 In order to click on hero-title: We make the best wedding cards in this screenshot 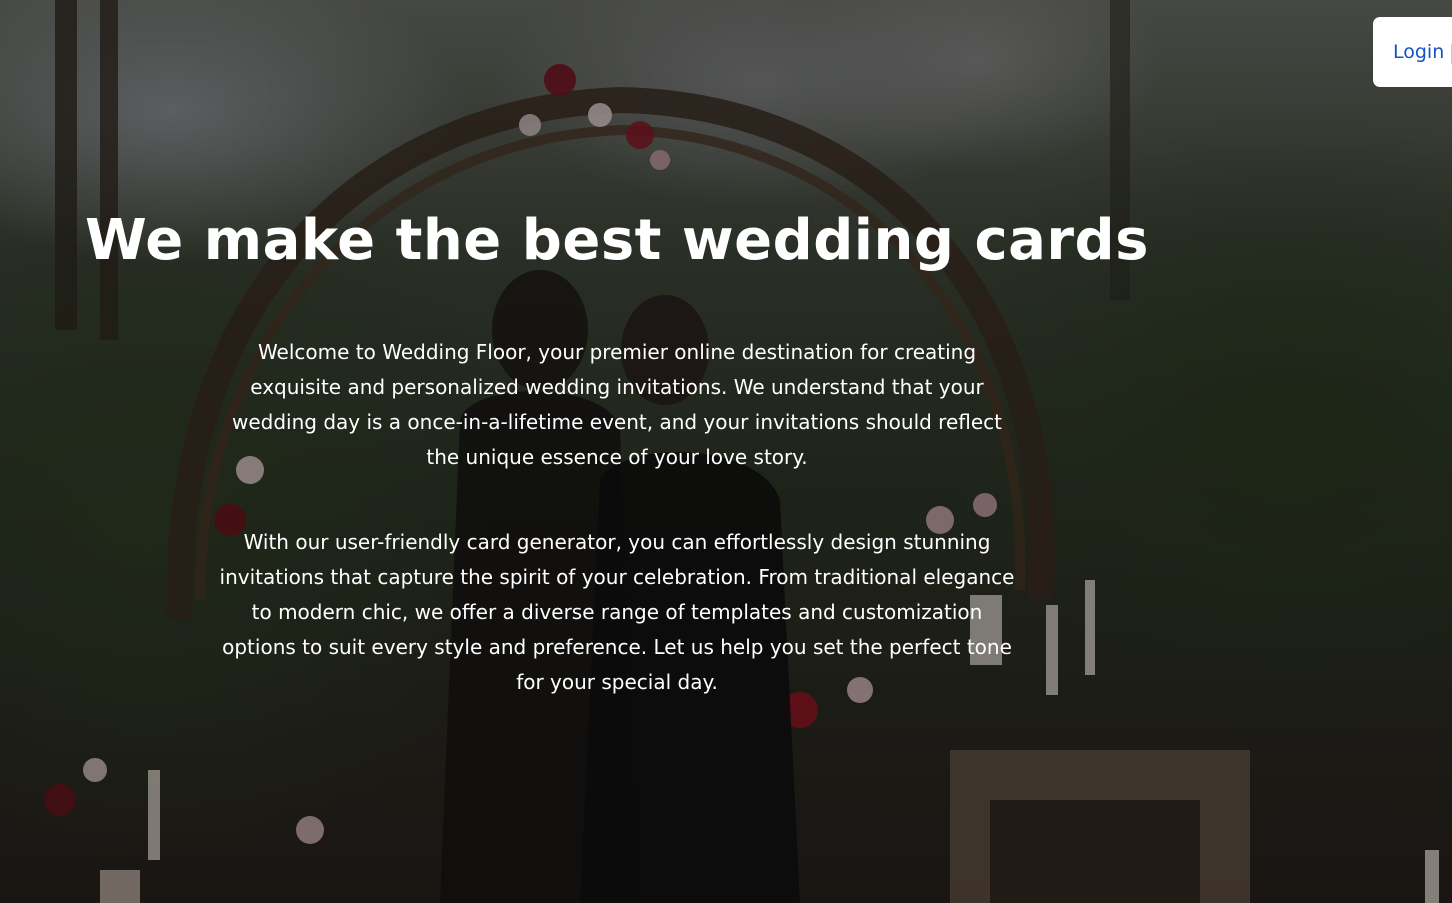, I will do `click(617, 240)`.